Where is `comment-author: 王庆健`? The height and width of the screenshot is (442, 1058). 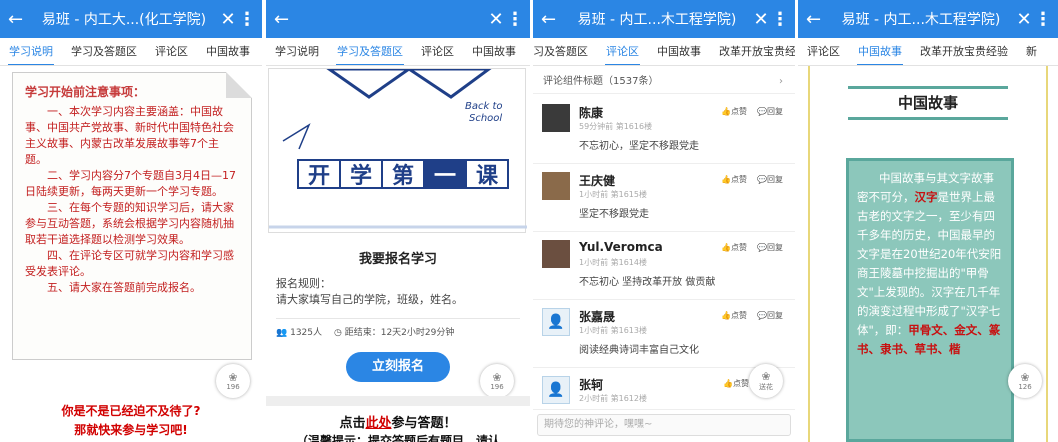 comment-author: 王庆健 is located at coordinates (597, 180).